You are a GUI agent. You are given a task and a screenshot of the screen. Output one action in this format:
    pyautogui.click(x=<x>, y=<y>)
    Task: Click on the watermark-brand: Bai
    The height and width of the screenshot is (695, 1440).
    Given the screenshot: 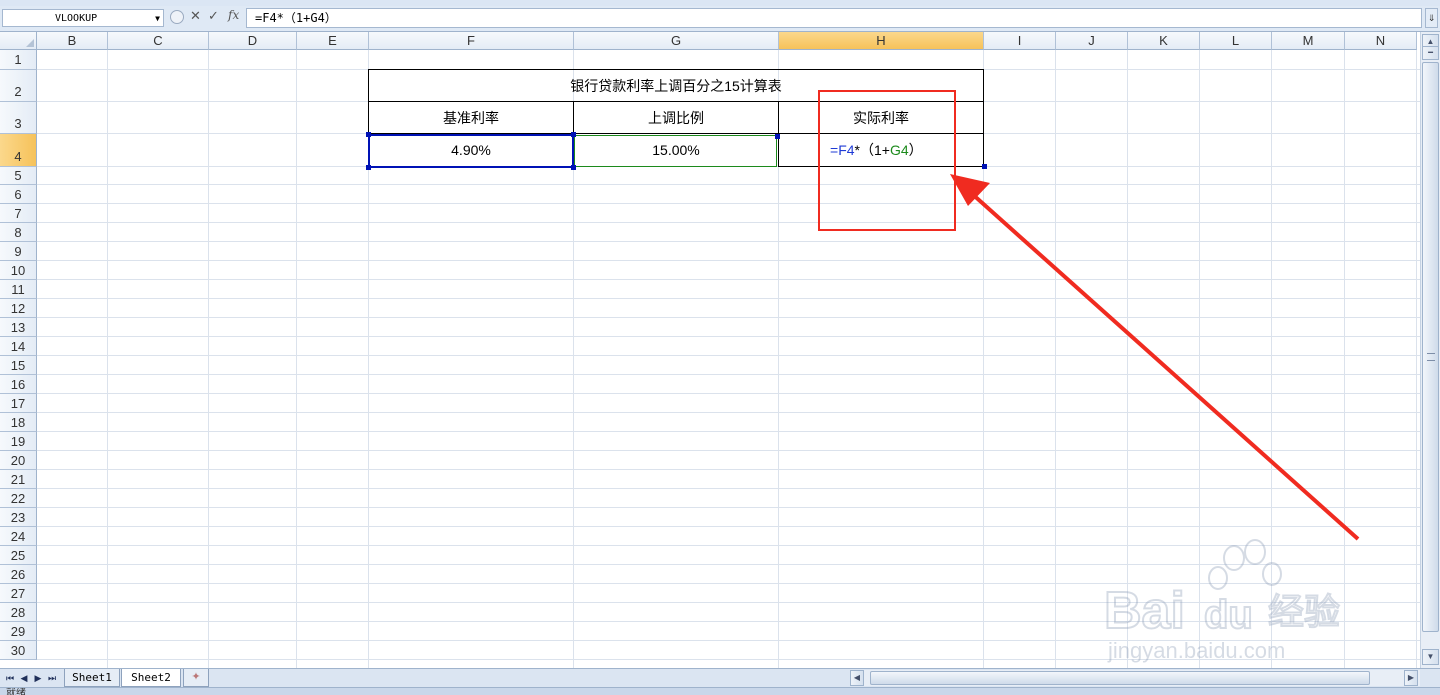 What is the action you would take?
    pyautogui.click(x=1144, y=611)
    